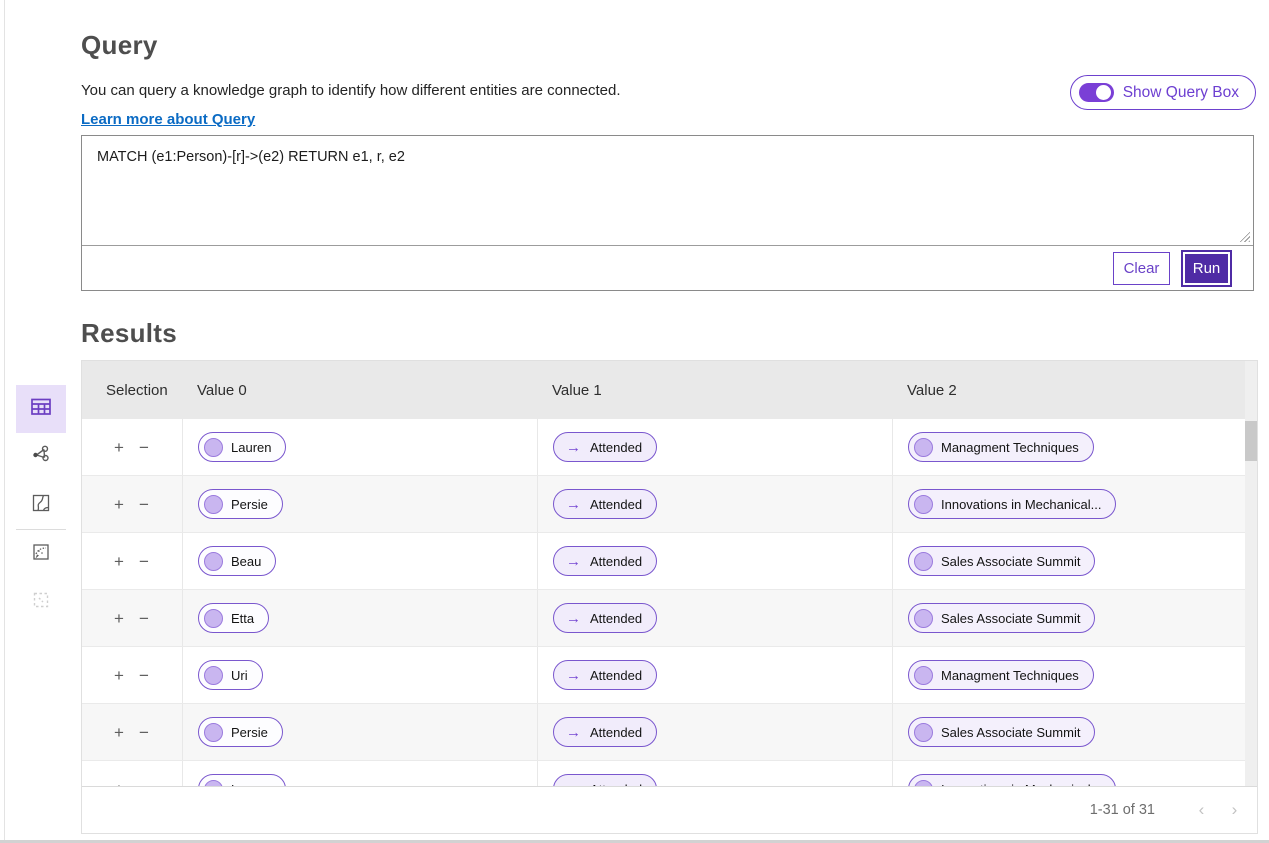  I want to click on sidebar-item-map-sketch-view, so click(41, 554).